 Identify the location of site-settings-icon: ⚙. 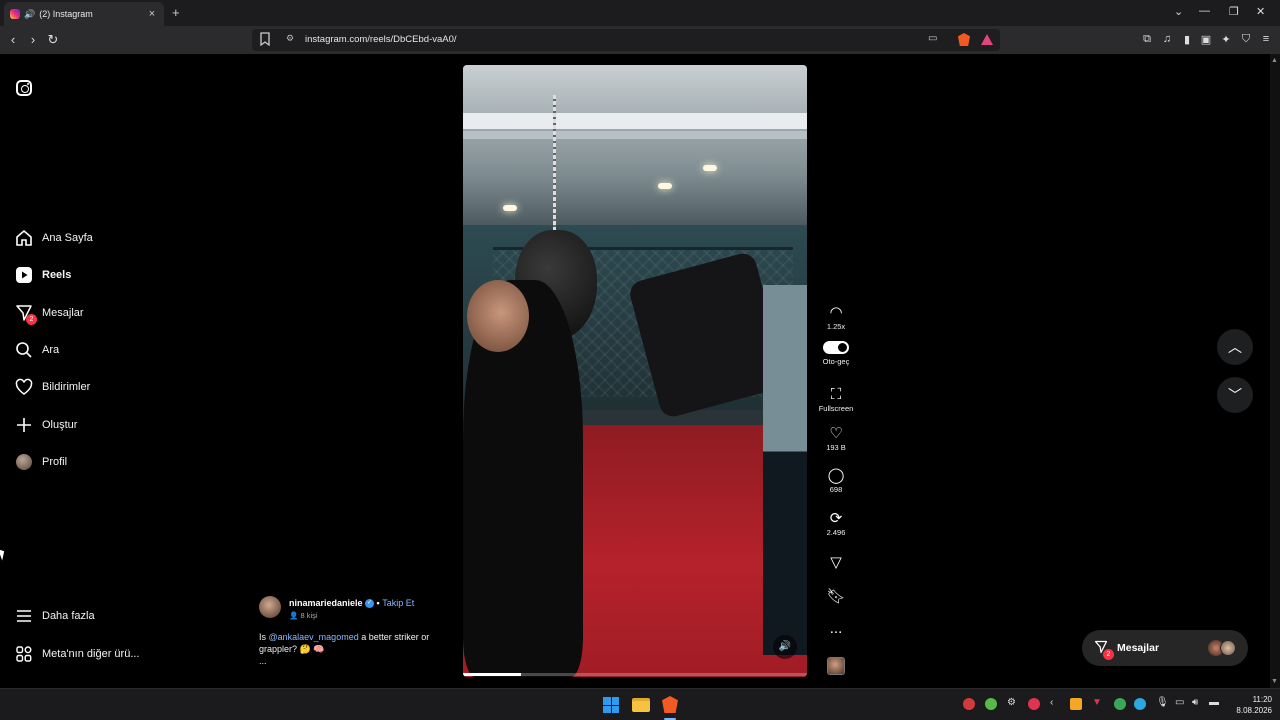
(290, 38).